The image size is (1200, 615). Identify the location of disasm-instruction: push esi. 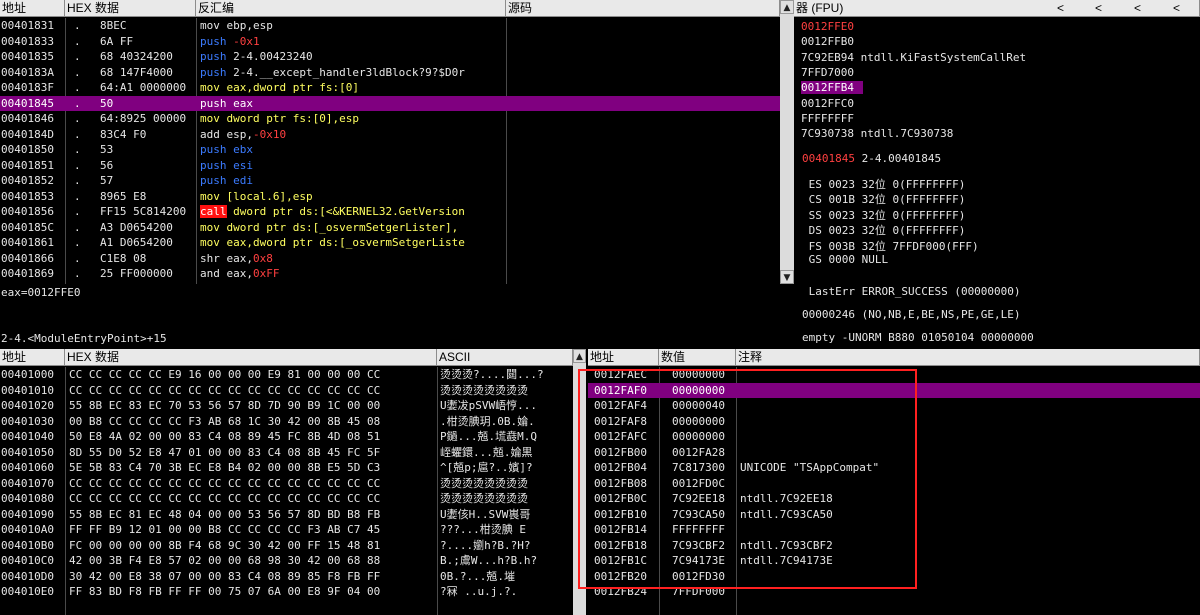
(352, 166).